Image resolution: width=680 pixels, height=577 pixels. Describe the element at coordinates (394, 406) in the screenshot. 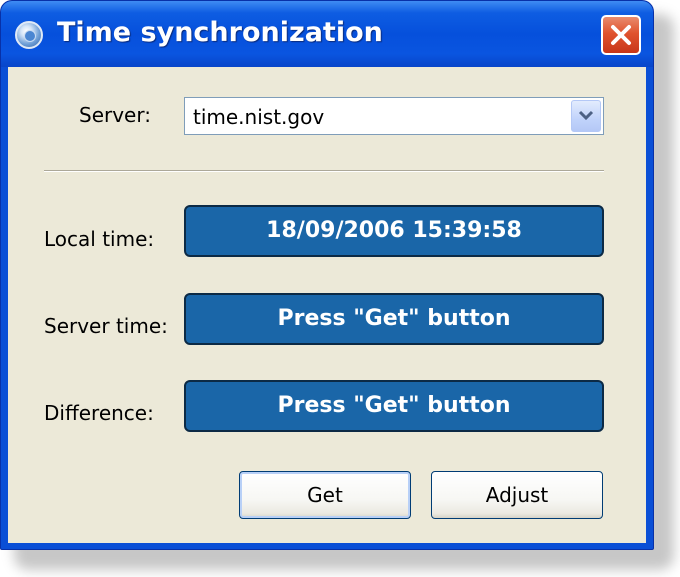

I see `difference-display: Press "Get" button` at that location.